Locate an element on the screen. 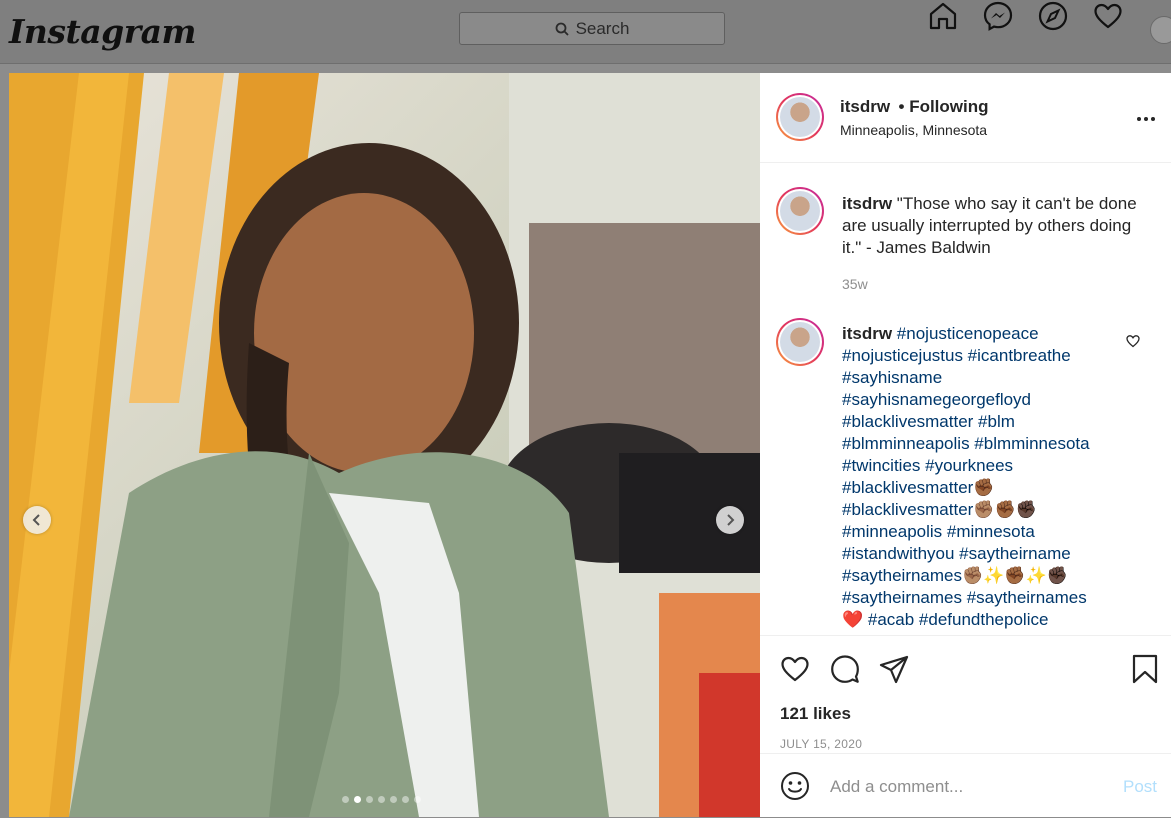  more-options-icon is located at coordinates (1146, 119).